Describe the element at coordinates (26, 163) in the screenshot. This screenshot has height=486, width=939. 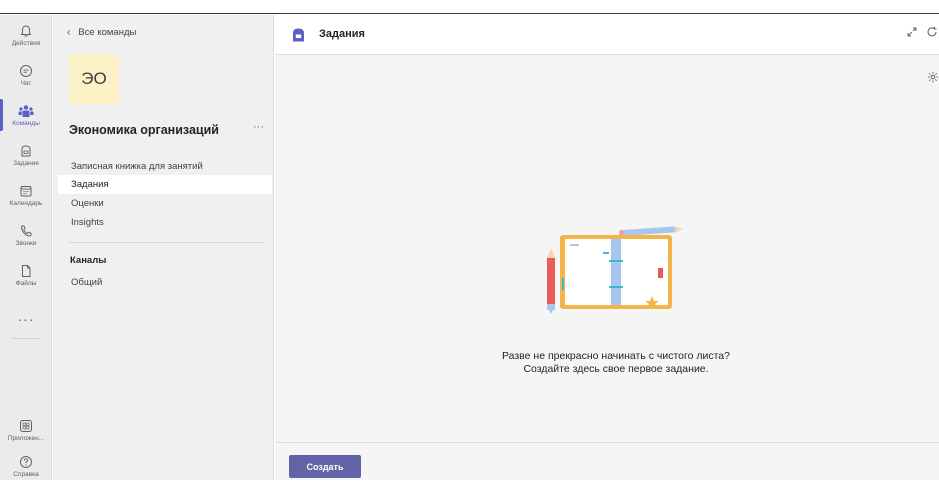
I see `rail-label: Задания` at that location.